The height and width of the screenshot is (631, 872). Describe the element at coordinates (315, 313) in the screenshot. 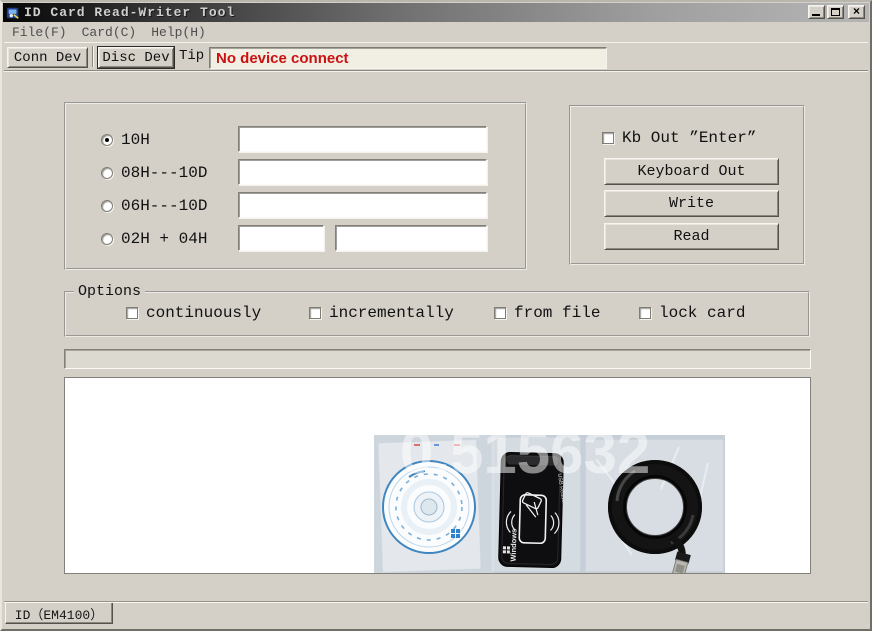

I see `incrementally-checkbox` at that location.